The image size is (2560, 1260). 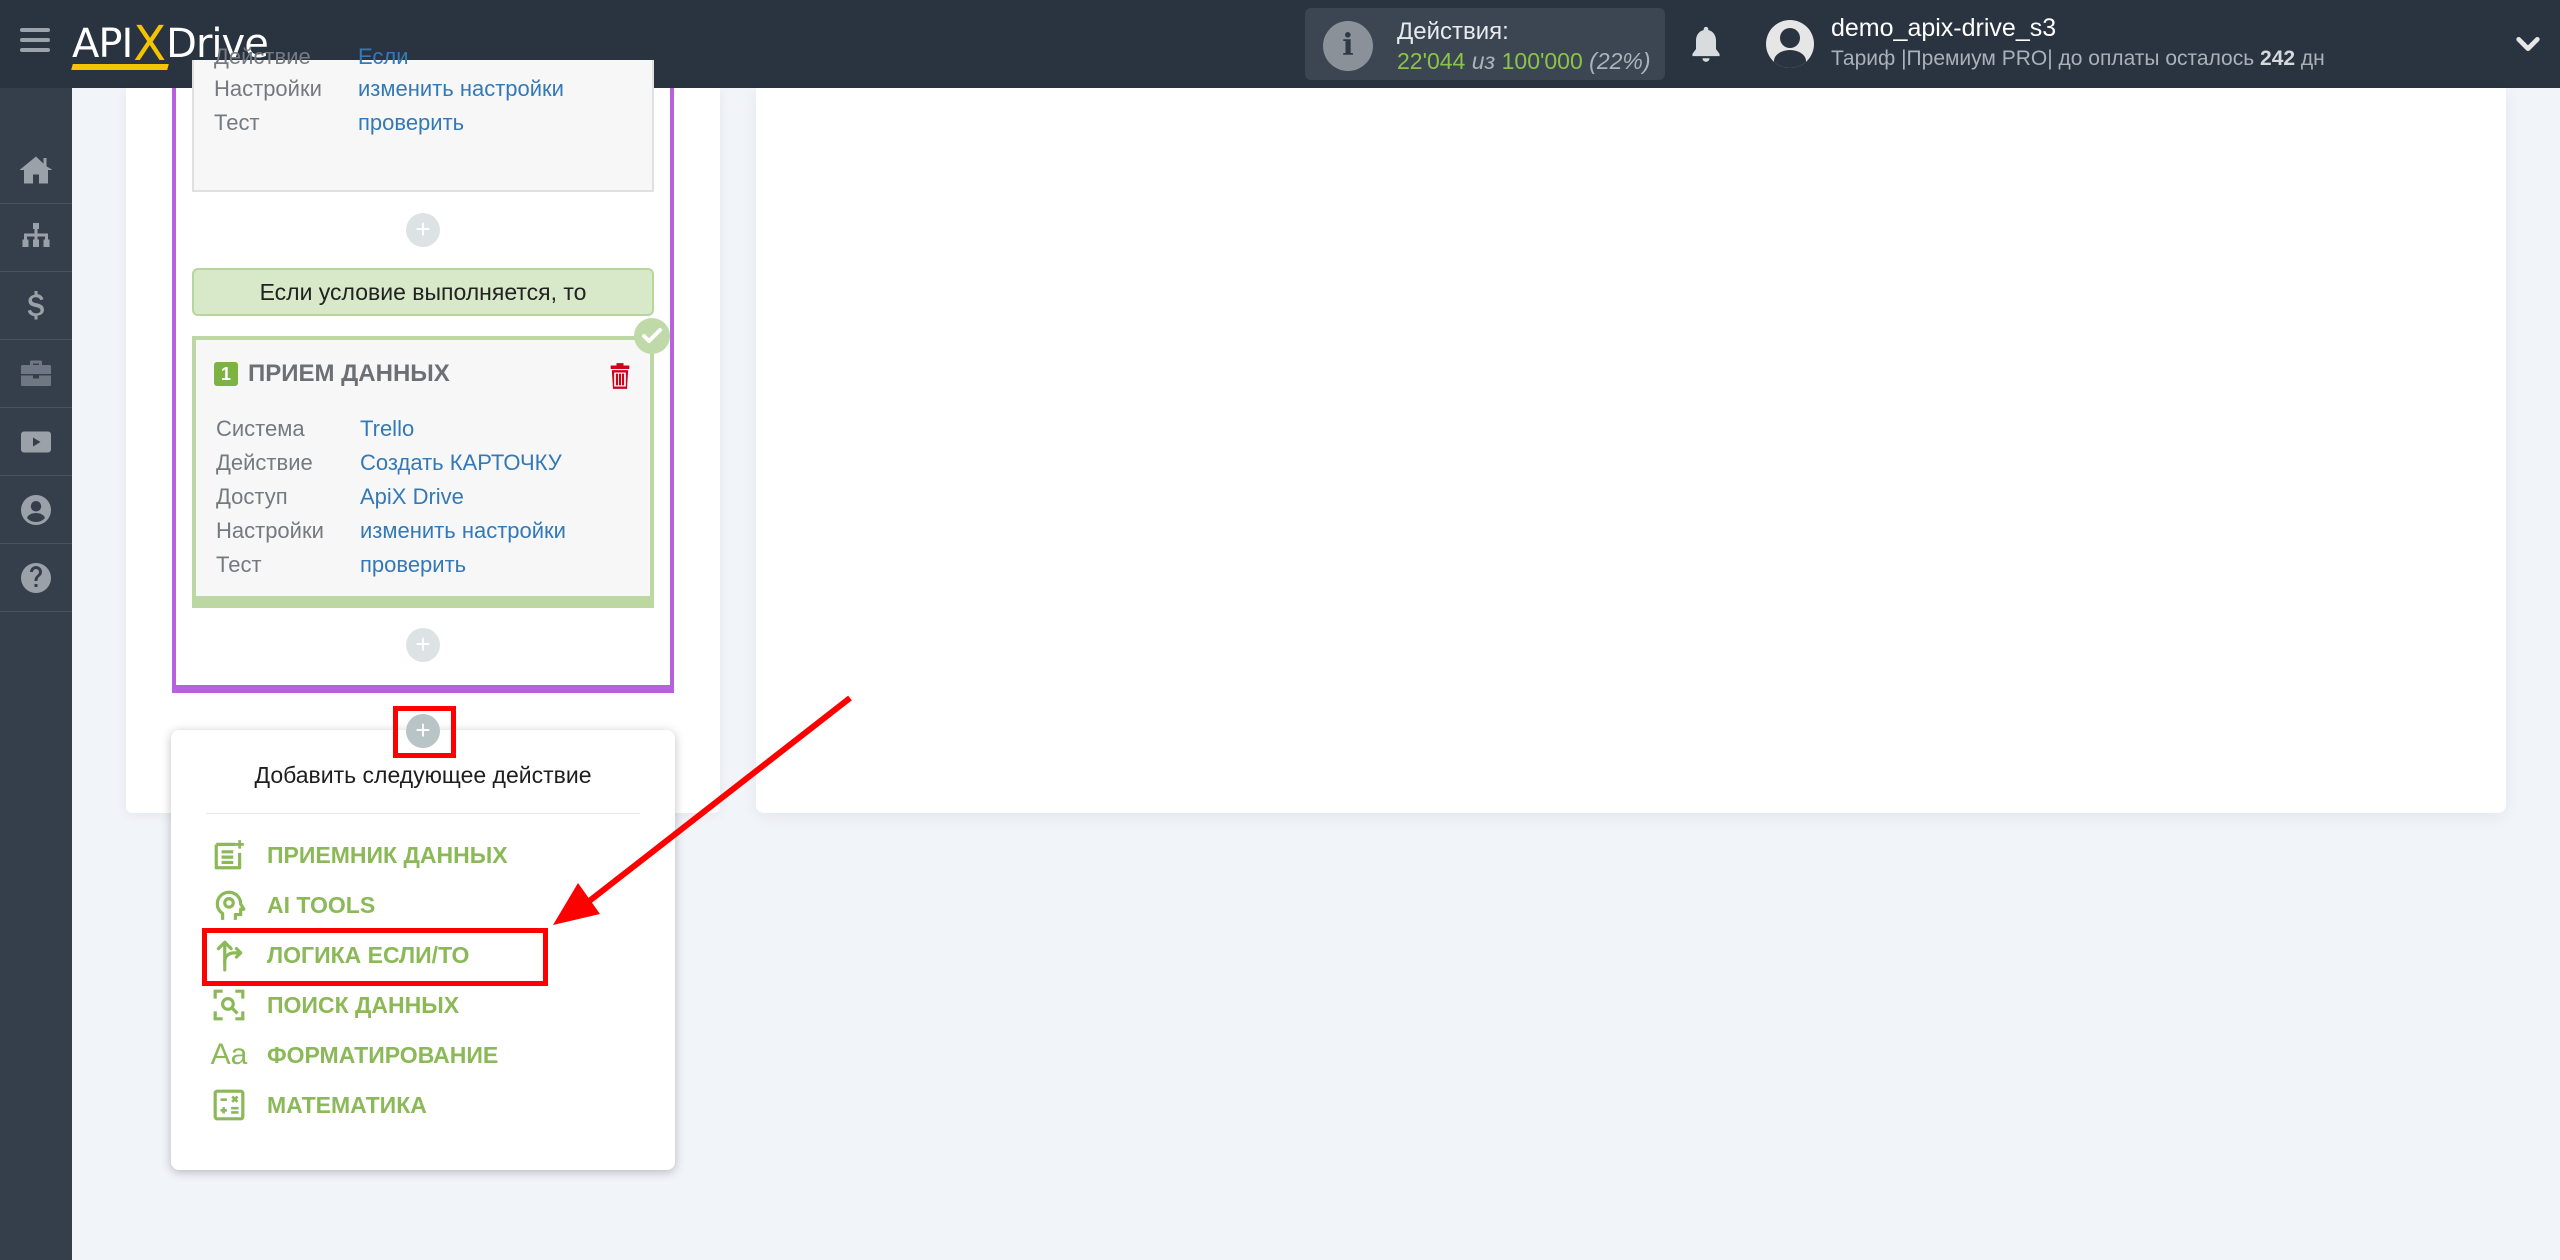 What do you see at coordinates (2312, 58) in the screenshot?
I see `plan-days-suffix: дн` at bounding box center [2312, 58].